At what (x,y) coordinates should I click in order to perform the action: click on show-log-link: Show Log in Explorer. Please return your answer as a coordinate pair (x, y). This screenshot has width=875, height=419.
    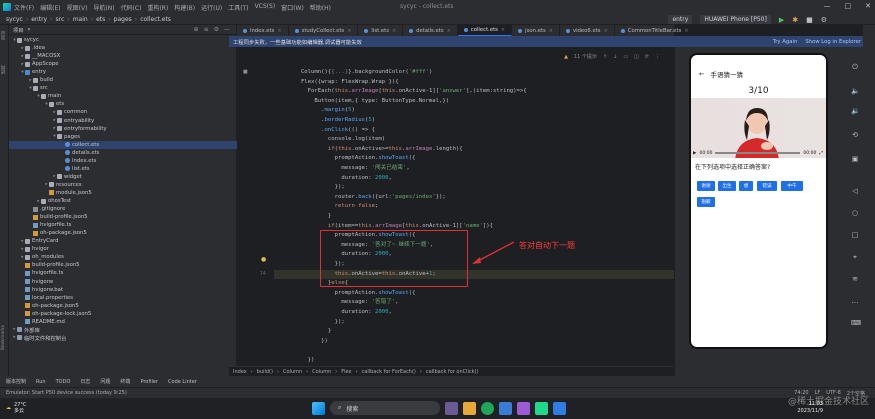
    Looking at the image, I should click on (833, 42).